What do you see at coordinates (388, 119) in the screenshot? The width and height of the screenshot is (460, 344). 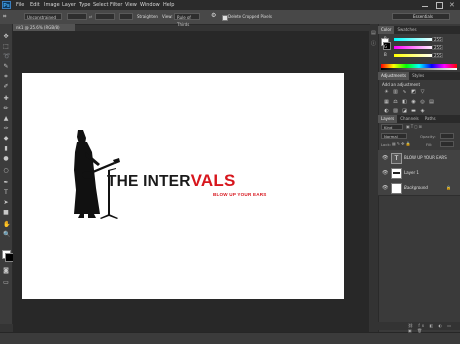 I see `tab-layers: Layers` at bounding box center [388, 119].